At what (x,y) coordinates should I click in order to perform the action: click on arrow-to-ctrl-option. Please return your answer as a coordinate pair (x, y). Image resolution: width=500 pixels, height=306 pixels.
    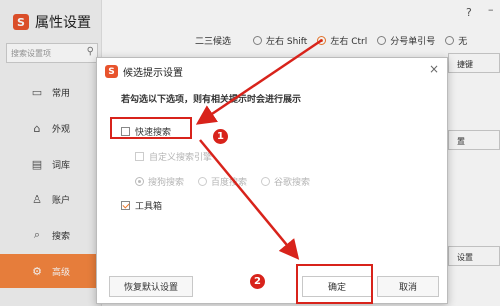
    Looking at the image, I should click on (259, 81).